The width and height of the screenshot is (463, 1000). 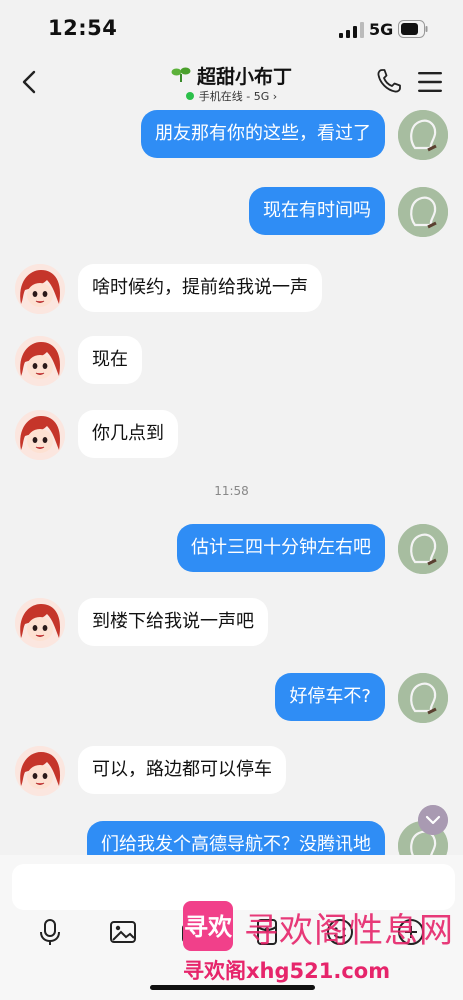 What do you see at coordinates (231, 927) in the screenshot?
I see `input-panel: 寻欢 寻欢阁性息网 寻欢阁xhg521.com` at bounding box center [231, 927].